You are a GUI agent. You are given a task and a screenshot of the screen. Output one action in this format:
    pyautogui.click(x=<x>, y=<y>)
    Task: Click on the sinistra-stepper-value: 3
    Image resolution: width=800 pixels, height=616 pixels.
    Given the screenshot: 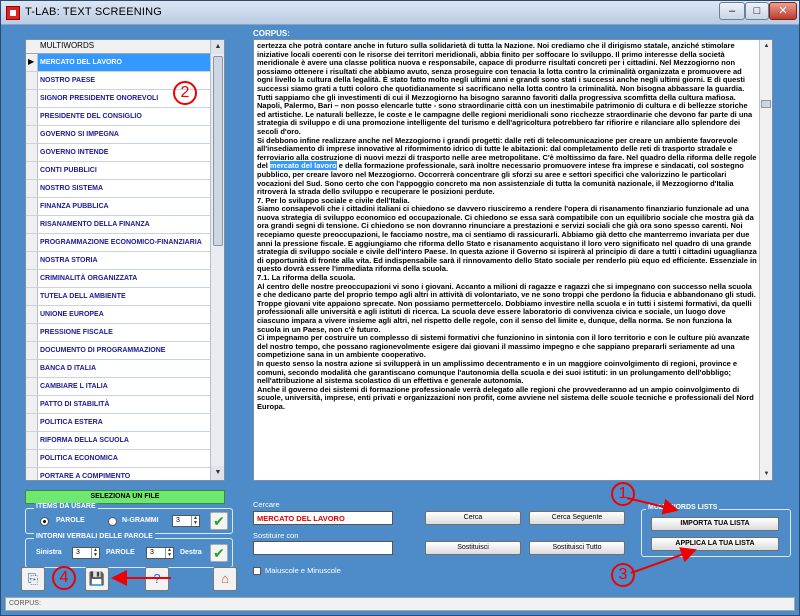 What is the action you would take?
    pyautogui.click(x=78, y=552)
    